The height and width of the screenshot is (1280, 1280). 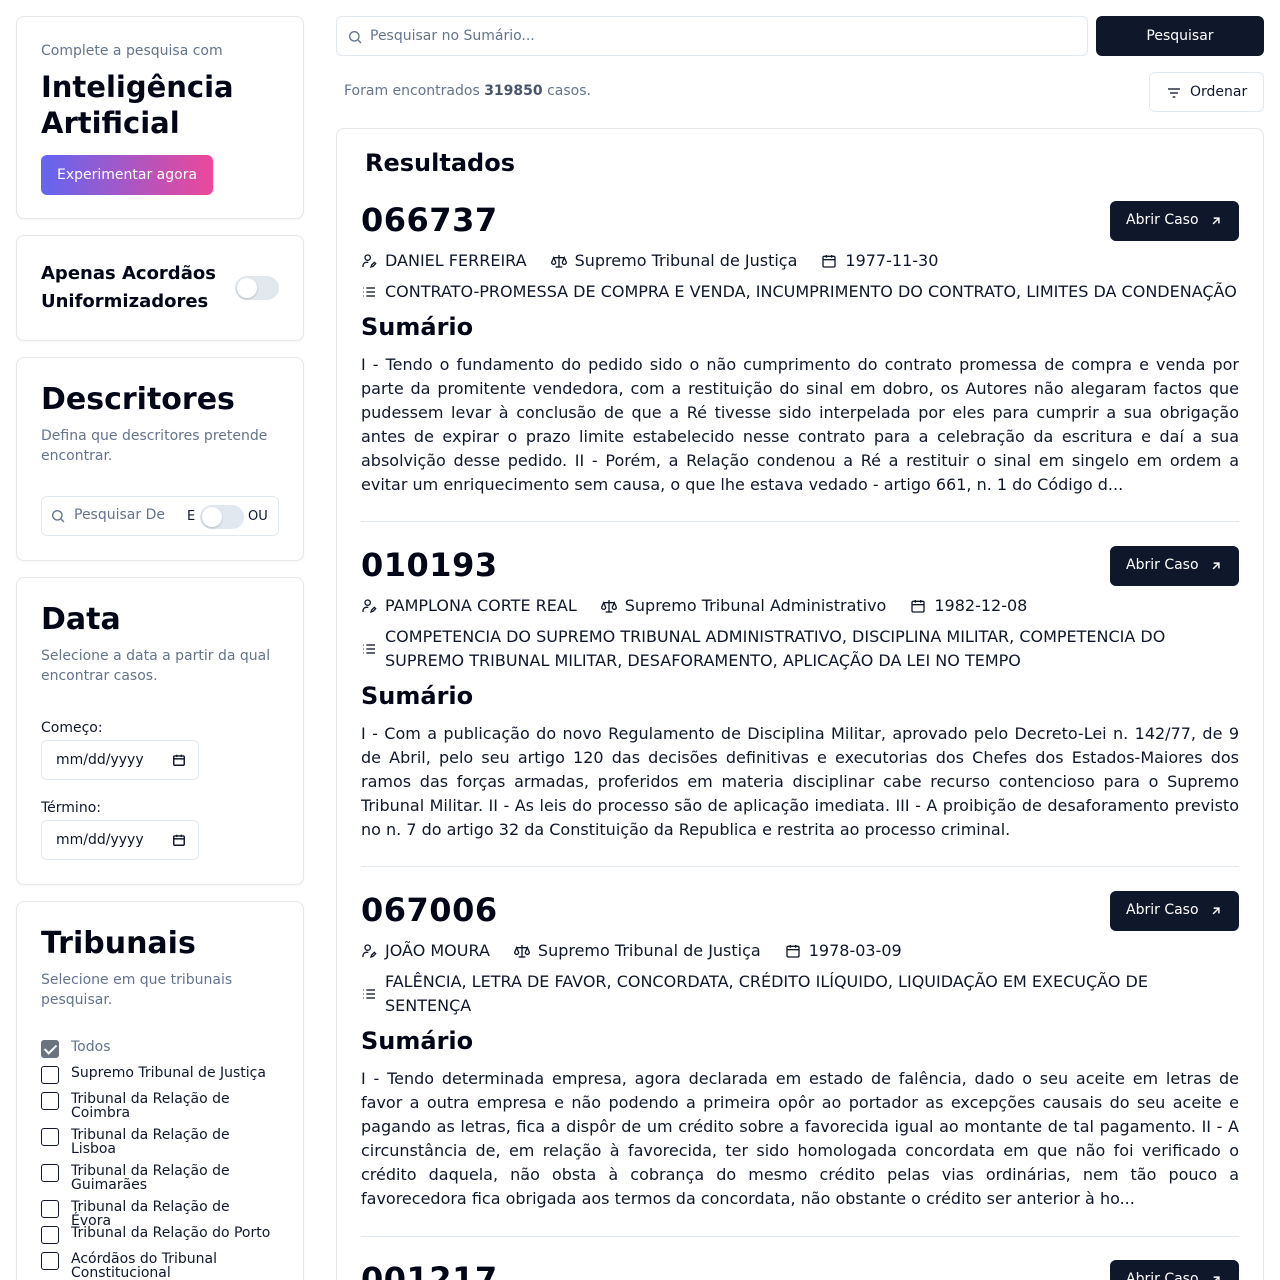 What do you see at coordinates (191, 516) in the screenshot?
I see `and-label: E` at bounding box center [191, 516].